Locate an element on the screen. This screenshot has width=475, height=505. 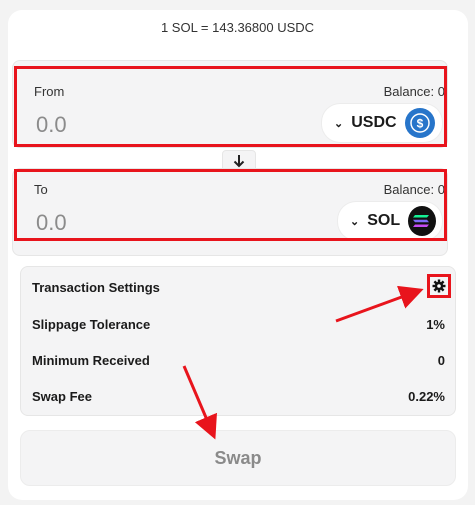
to-annotation-box is located at coordinates (230, 205).